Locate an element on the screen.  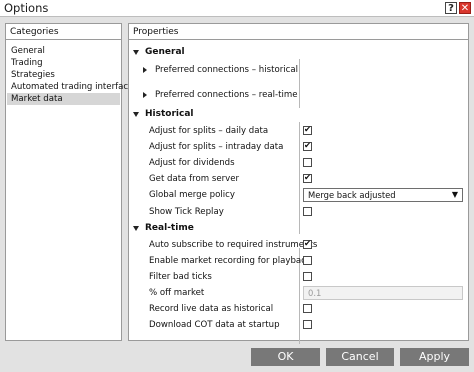
pct-off-market-label: % off market is located at coordinates (177, 293).